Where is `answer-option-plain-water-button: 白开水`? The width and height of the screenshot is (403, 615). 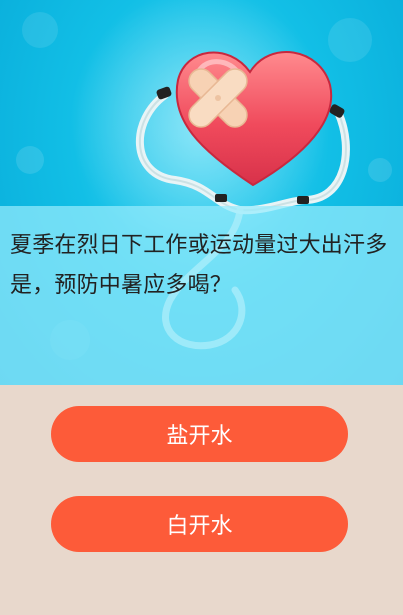
answer-option-plain-water-button: 白开水 is located at coordinates (199, 524).